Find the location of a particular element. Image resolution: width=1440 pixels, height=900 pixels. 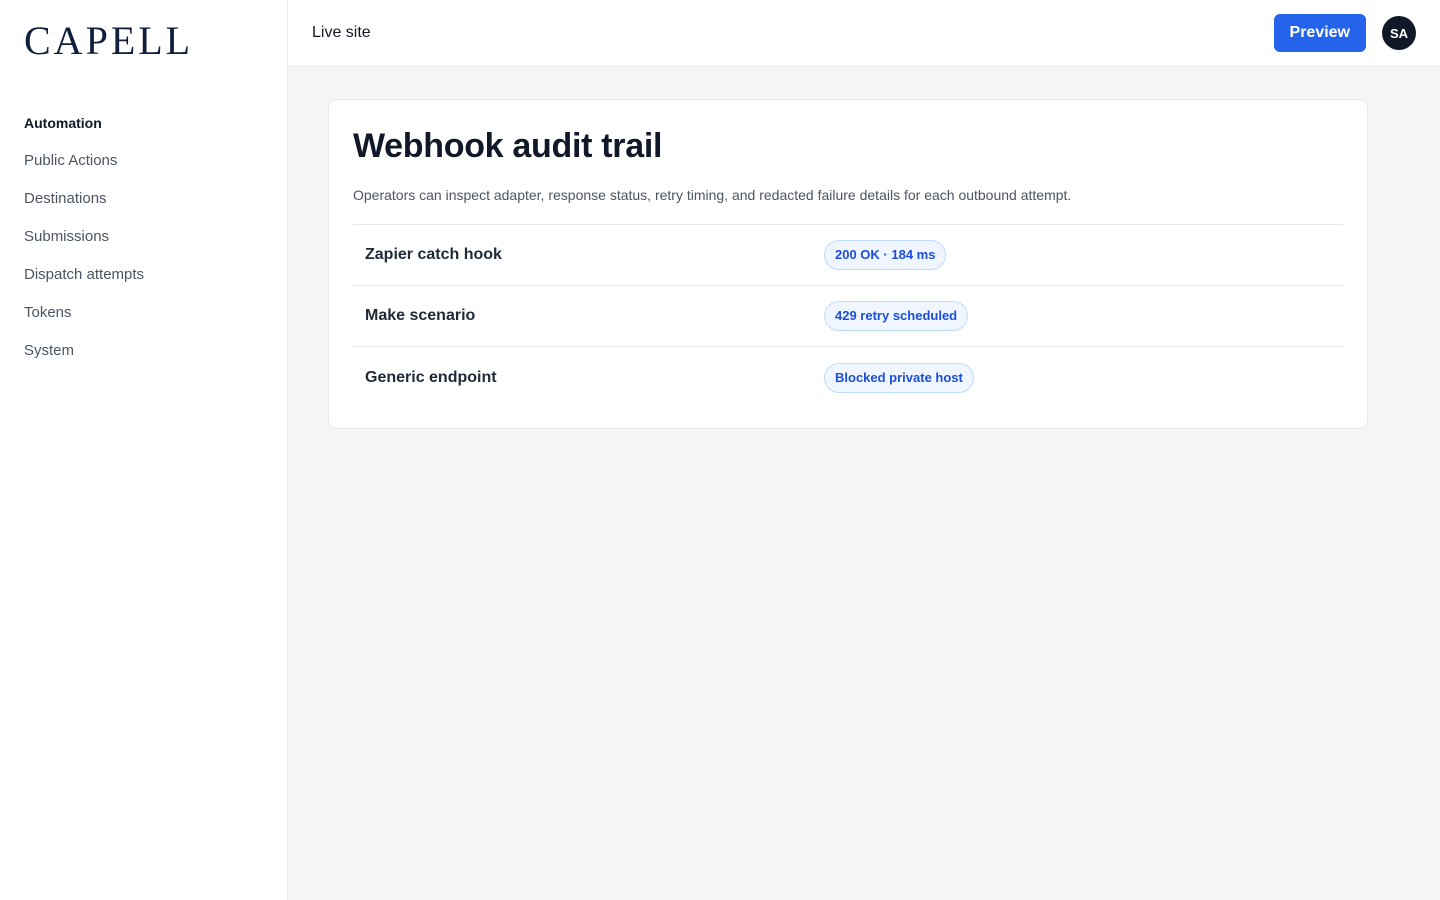

sidebar-item-submissions: Submissions is located at coordinates (143, 246).